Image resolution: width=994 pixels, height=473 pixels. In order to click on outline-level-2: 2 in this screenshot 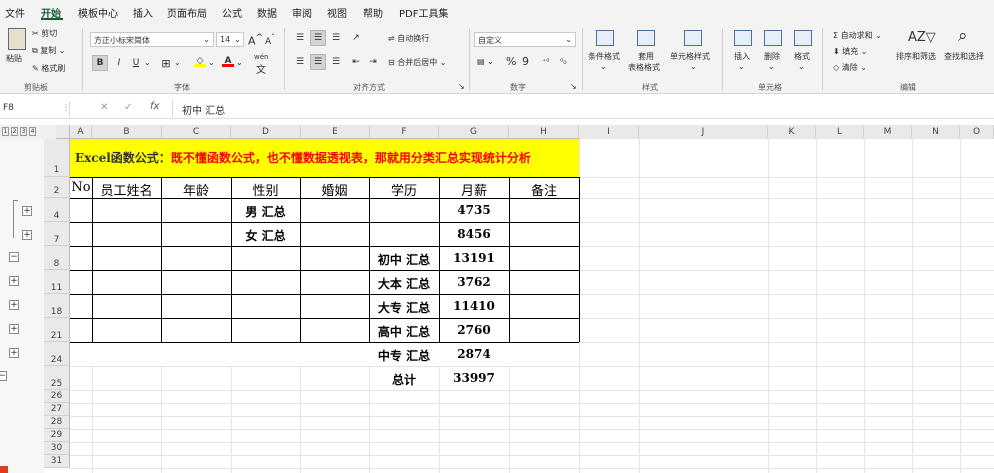, I will do `click(14, 131)`.